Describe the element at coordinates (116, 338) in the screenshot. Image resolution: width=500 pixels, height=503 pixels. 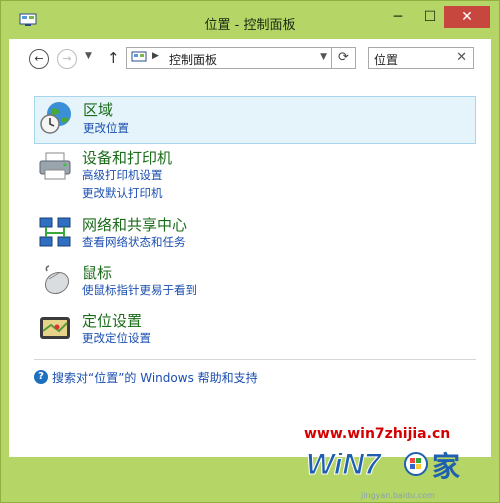
I see `link-change-location-settings: 更改定位设置` at that location.